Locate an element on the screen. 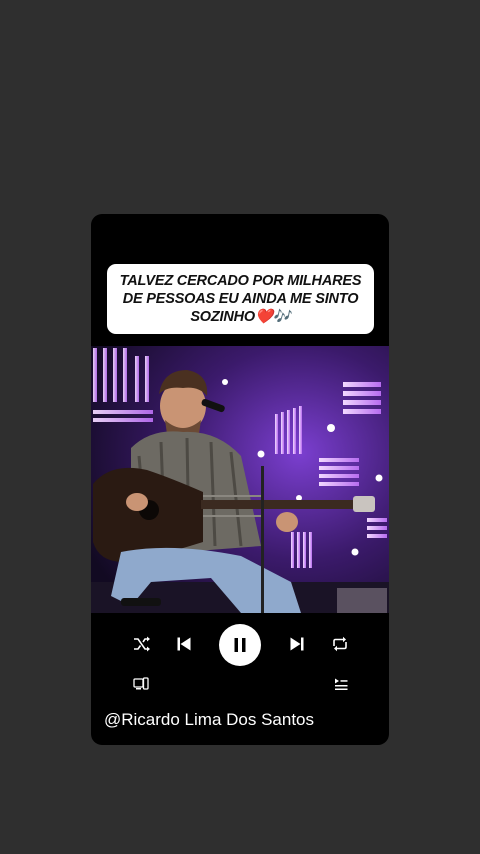 The width and height of the screenshot is (480, 854). previous-button is located at coordinates (184, 644).